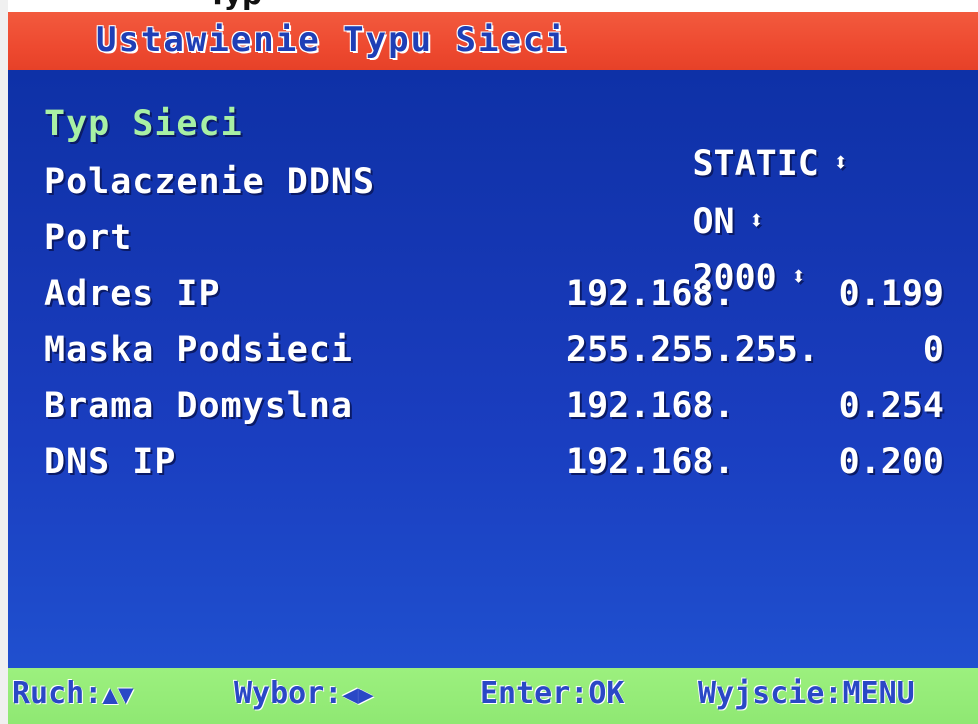 The height and width of the screenshot is (724, 978). I want to click on menu-row-ip-address: Adres IP 192.168. 0.199, so click(493, 300).